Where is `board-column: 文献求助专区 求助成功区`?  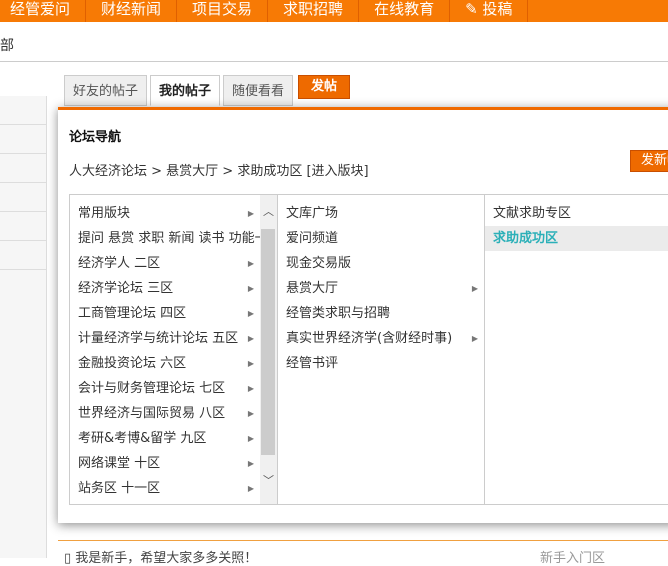
board-column: 文献求助专区 求助成功区 is located at coordinates (576, 349).